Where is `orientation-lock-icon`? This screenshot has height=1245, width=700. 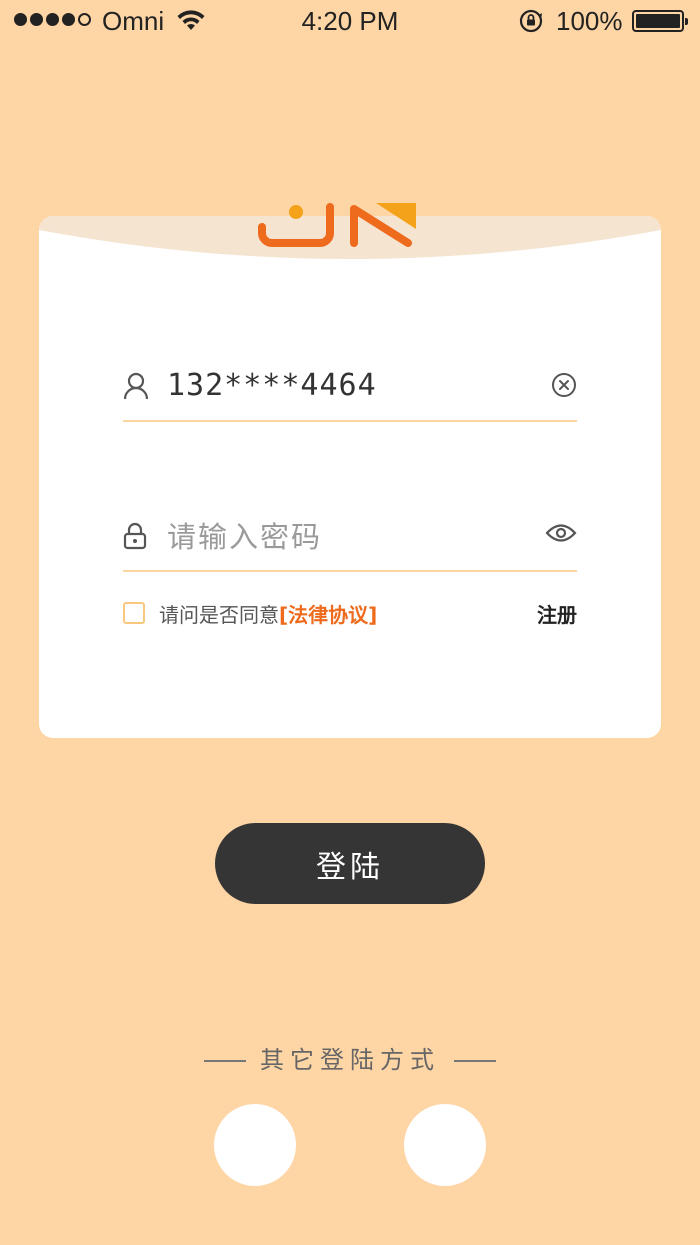 orientation-lock-icon is located at coordinates (531, 21).